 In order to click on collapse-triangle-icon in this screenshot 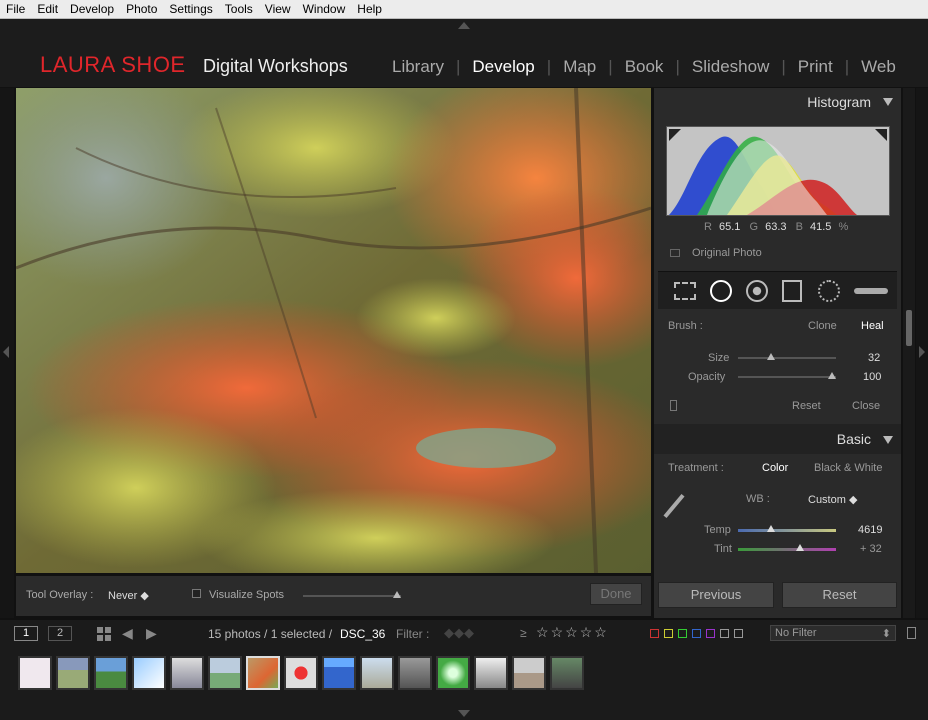, I will do `click(888, 102)`.